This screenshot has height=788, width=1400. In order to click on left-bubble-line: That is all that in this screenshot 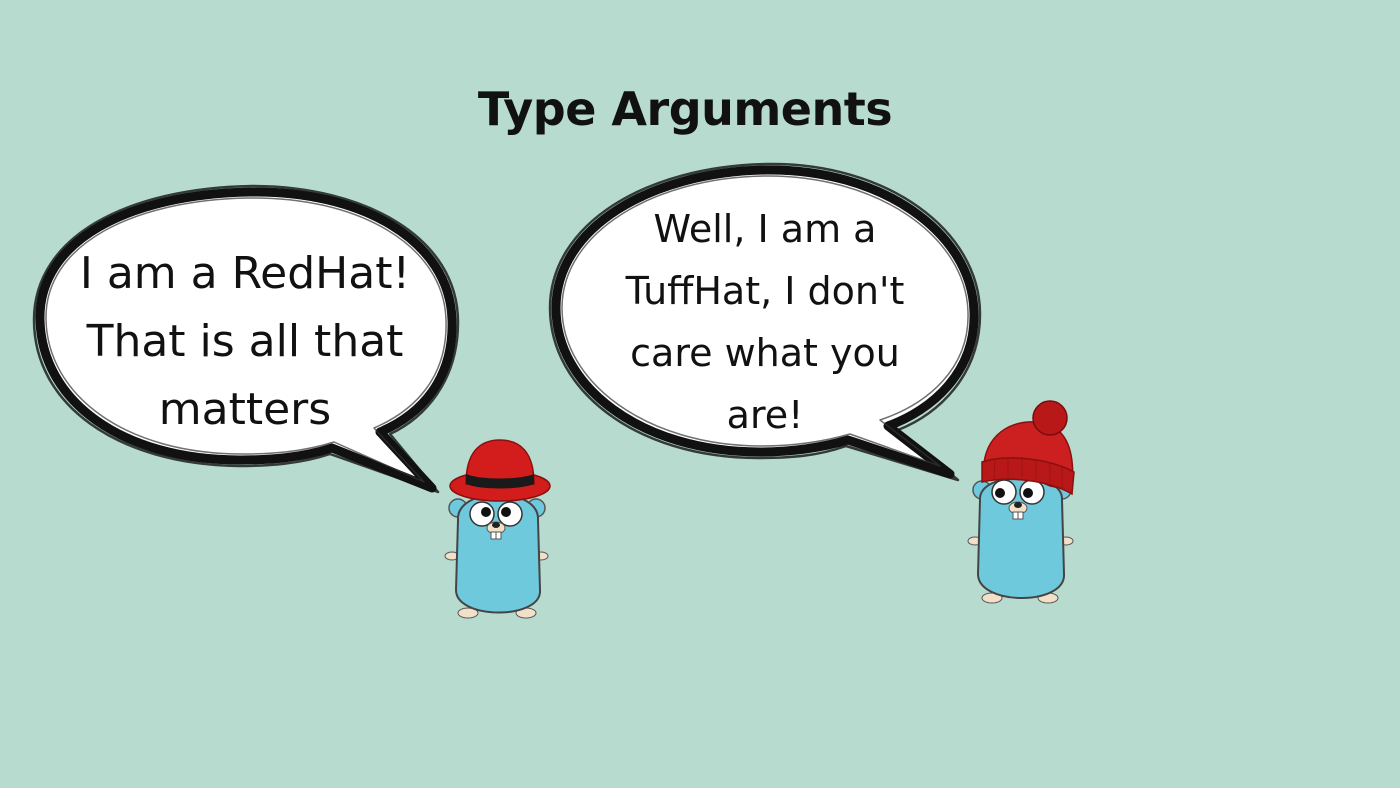, I will do `click(245, 341)`.